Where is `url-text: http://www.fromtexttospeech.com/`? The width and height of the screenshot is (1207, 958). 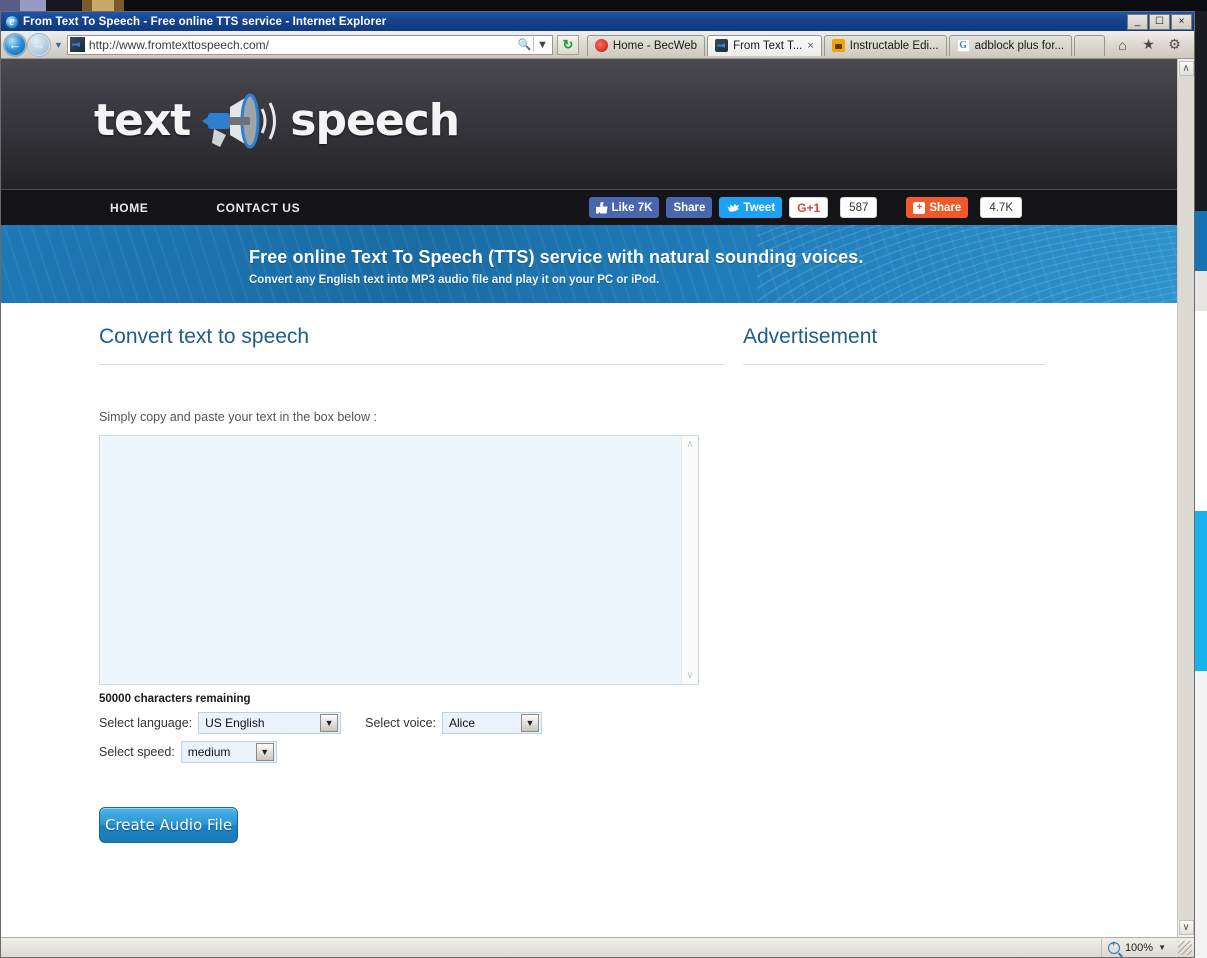 url-text: http://www.fromtexttospeech.com/ is located at coordinates (302, 45).